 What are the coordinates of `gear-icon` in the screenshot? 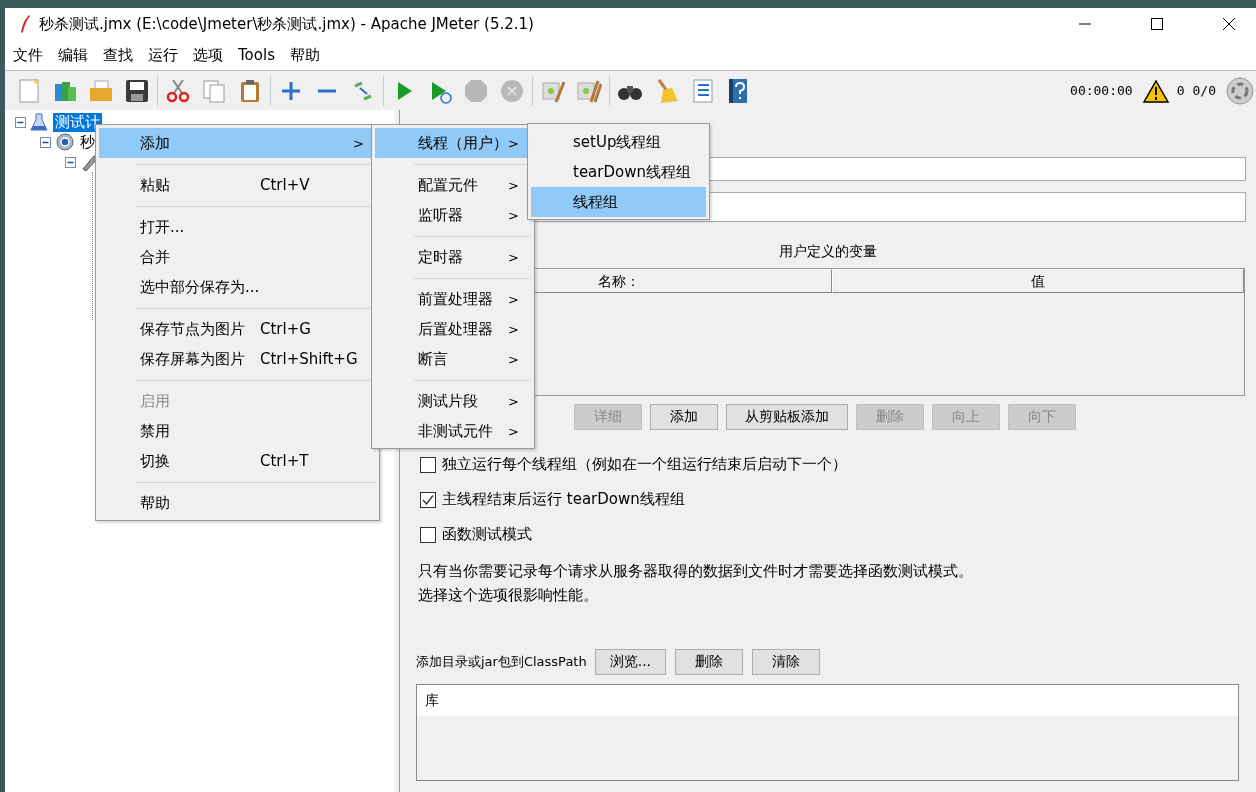 It's located at (65, 142).